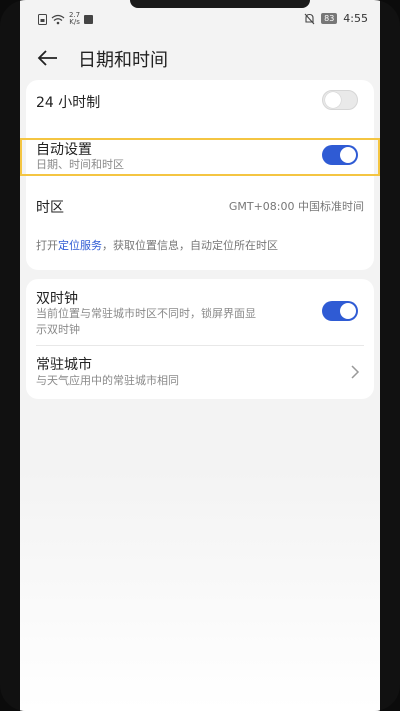 The width and height of the screenshot is (400, 711). Describe the element at coordinates (355, 18) in the screenshot. I see `clock: 4:55` at that location.